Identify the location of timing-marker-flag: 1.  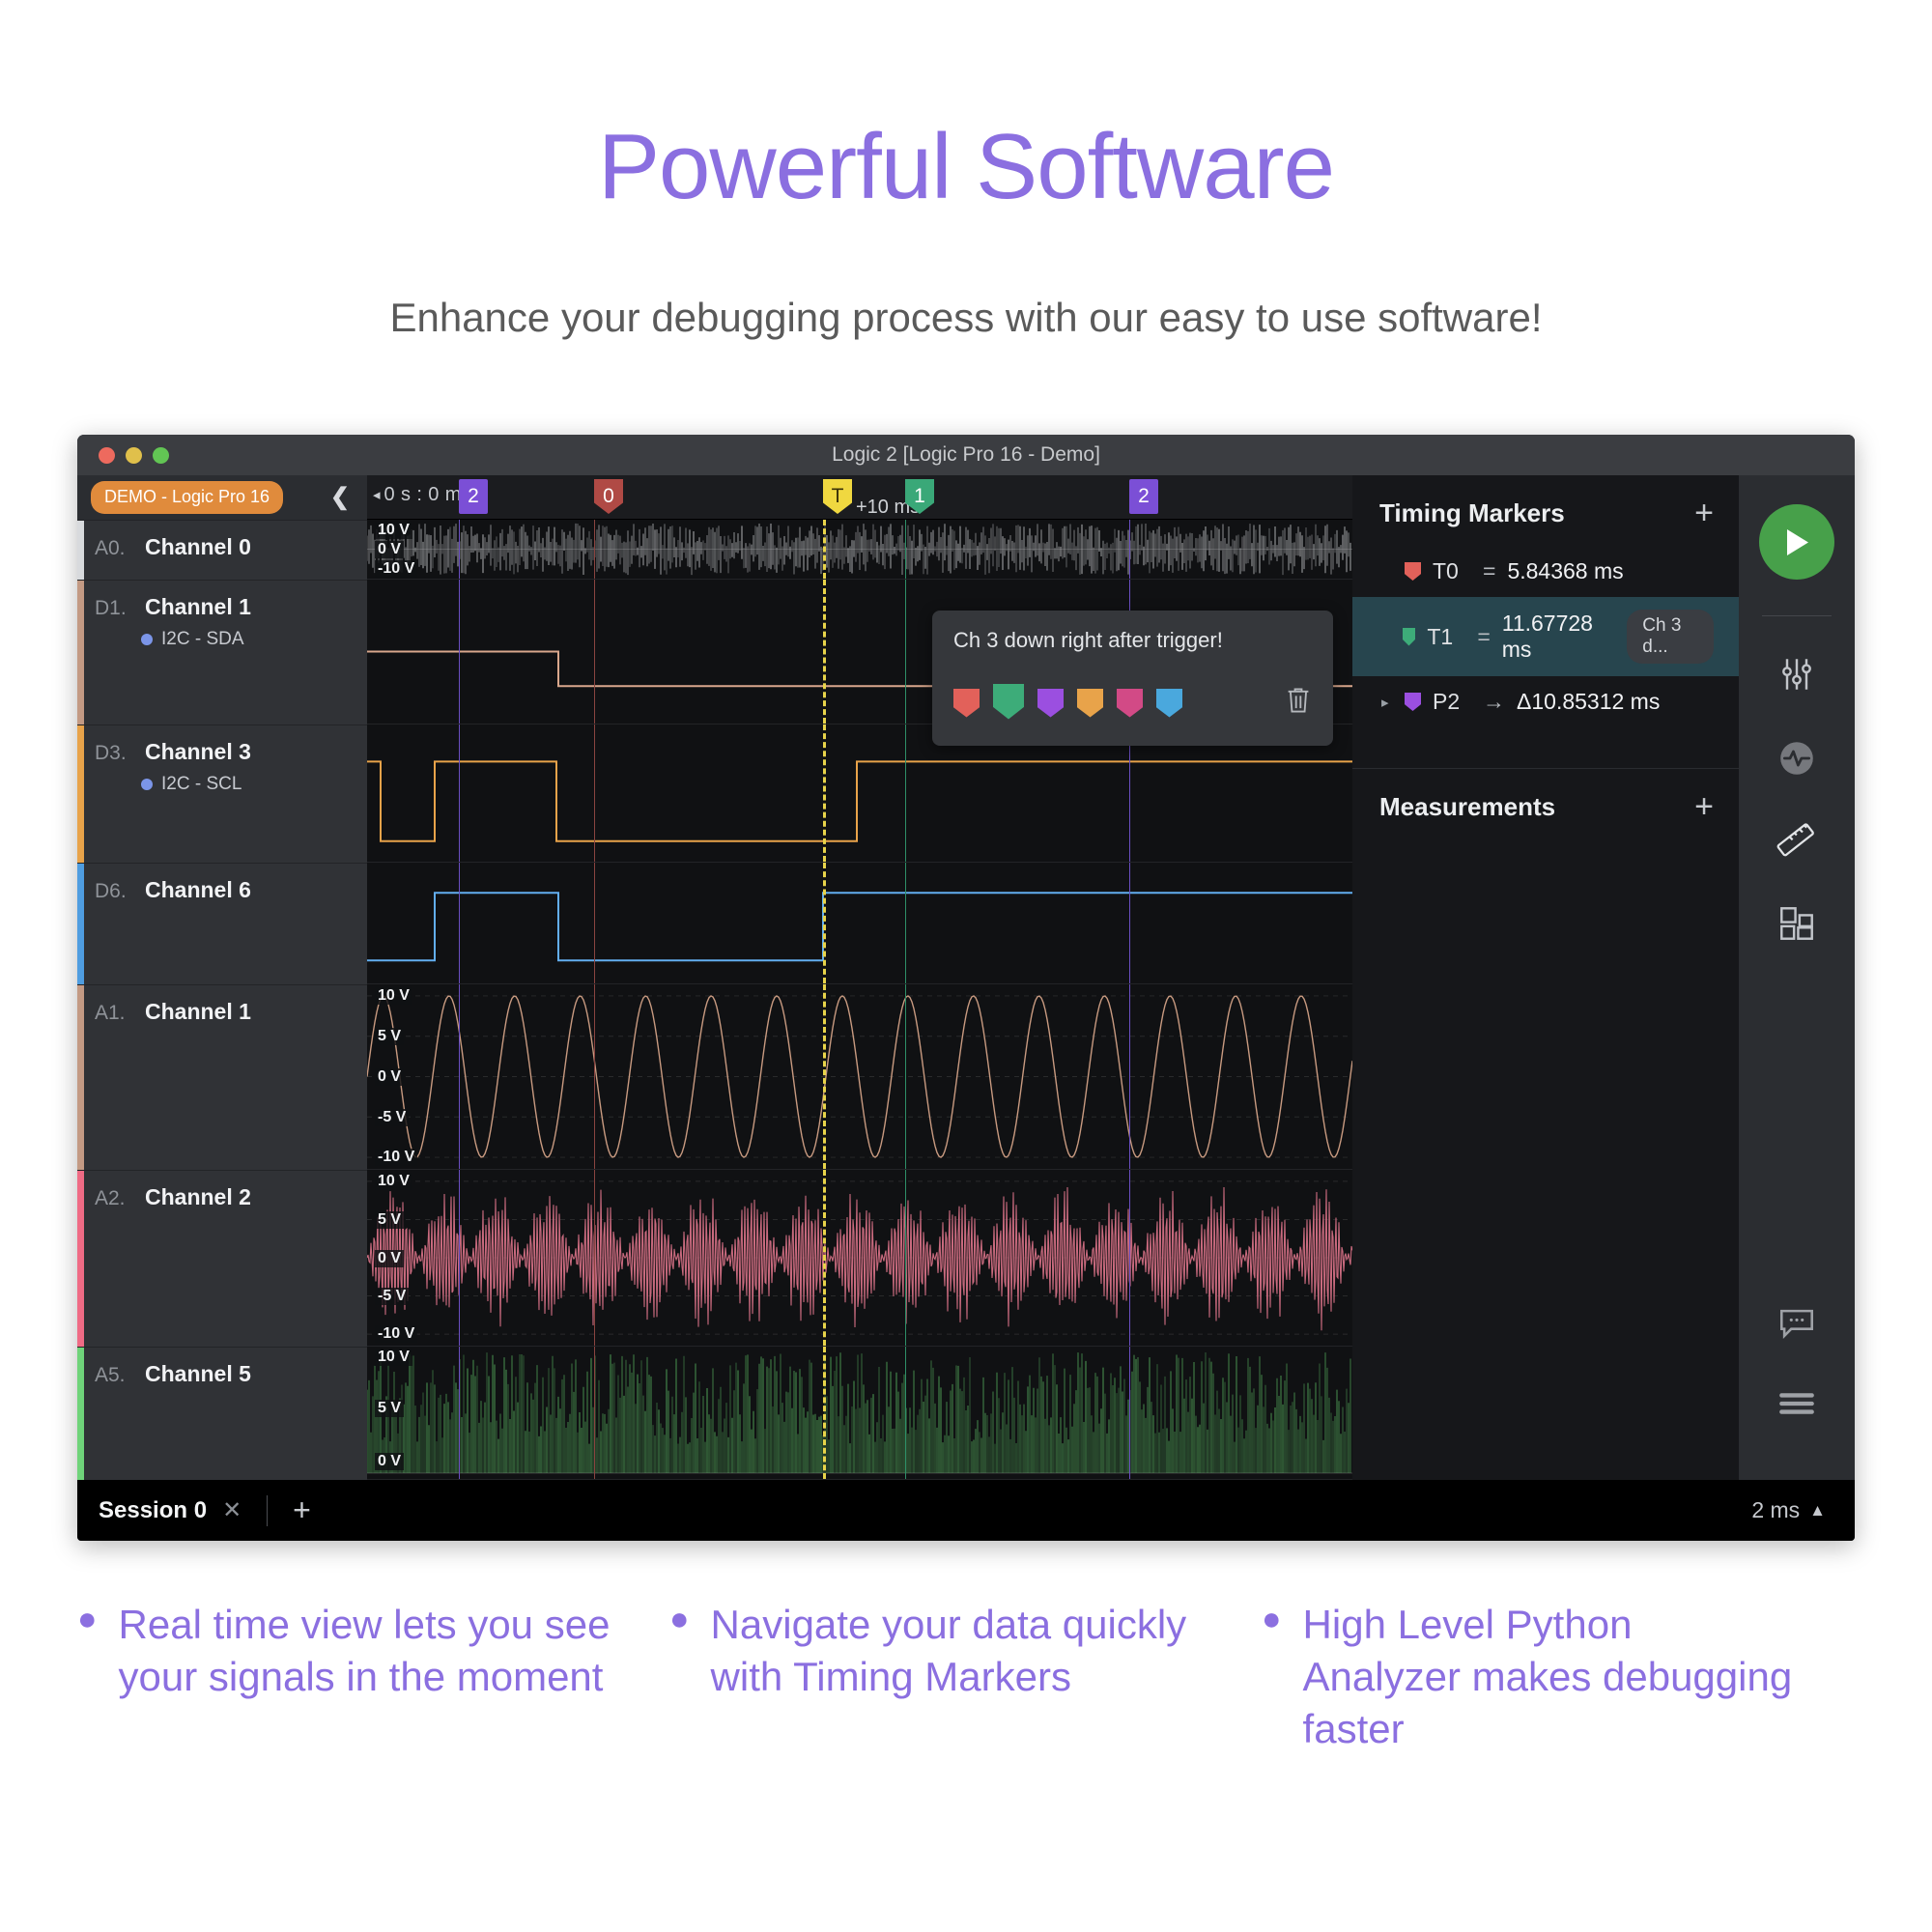
(919, 497).